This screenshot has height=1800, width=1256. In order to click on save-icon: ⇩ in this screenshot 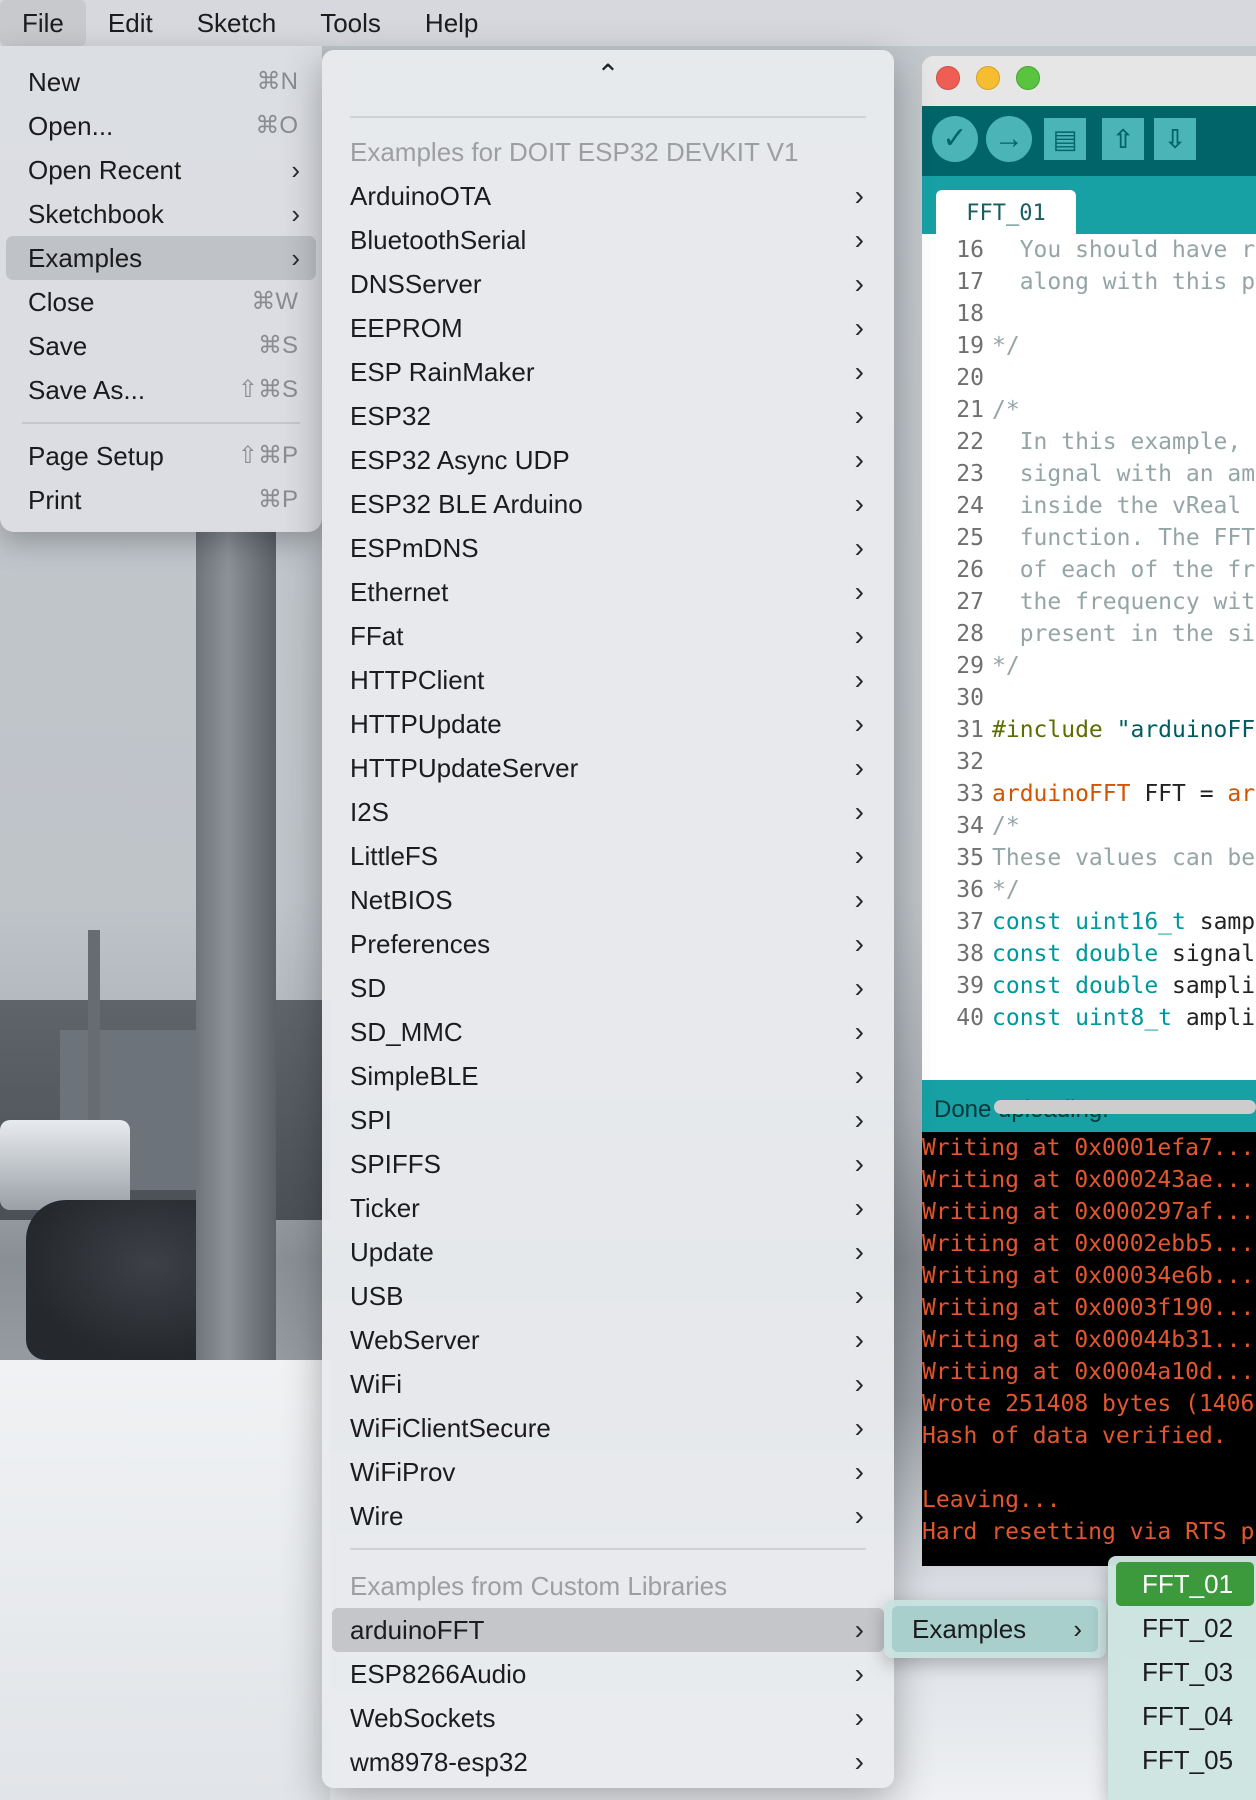, I will do `click(1175, 139)`.